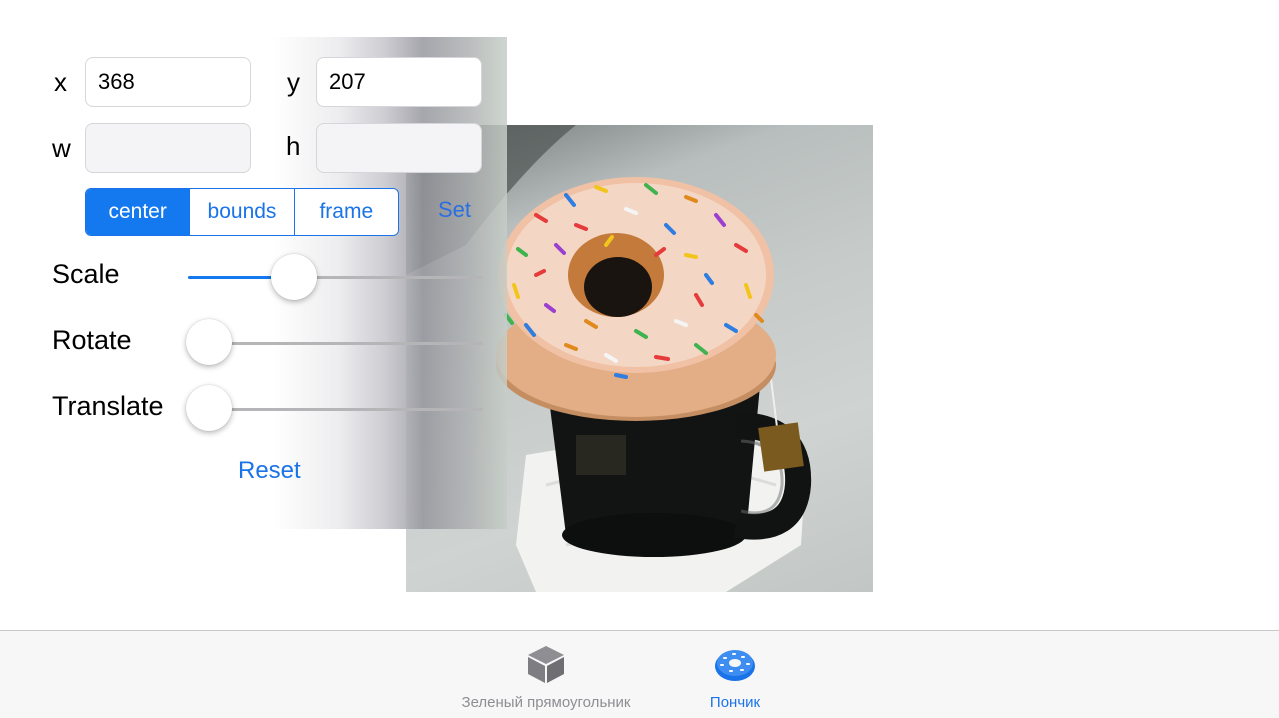  I want to click on tab-label: Зеленый прямоугольник, so click(546, 702).